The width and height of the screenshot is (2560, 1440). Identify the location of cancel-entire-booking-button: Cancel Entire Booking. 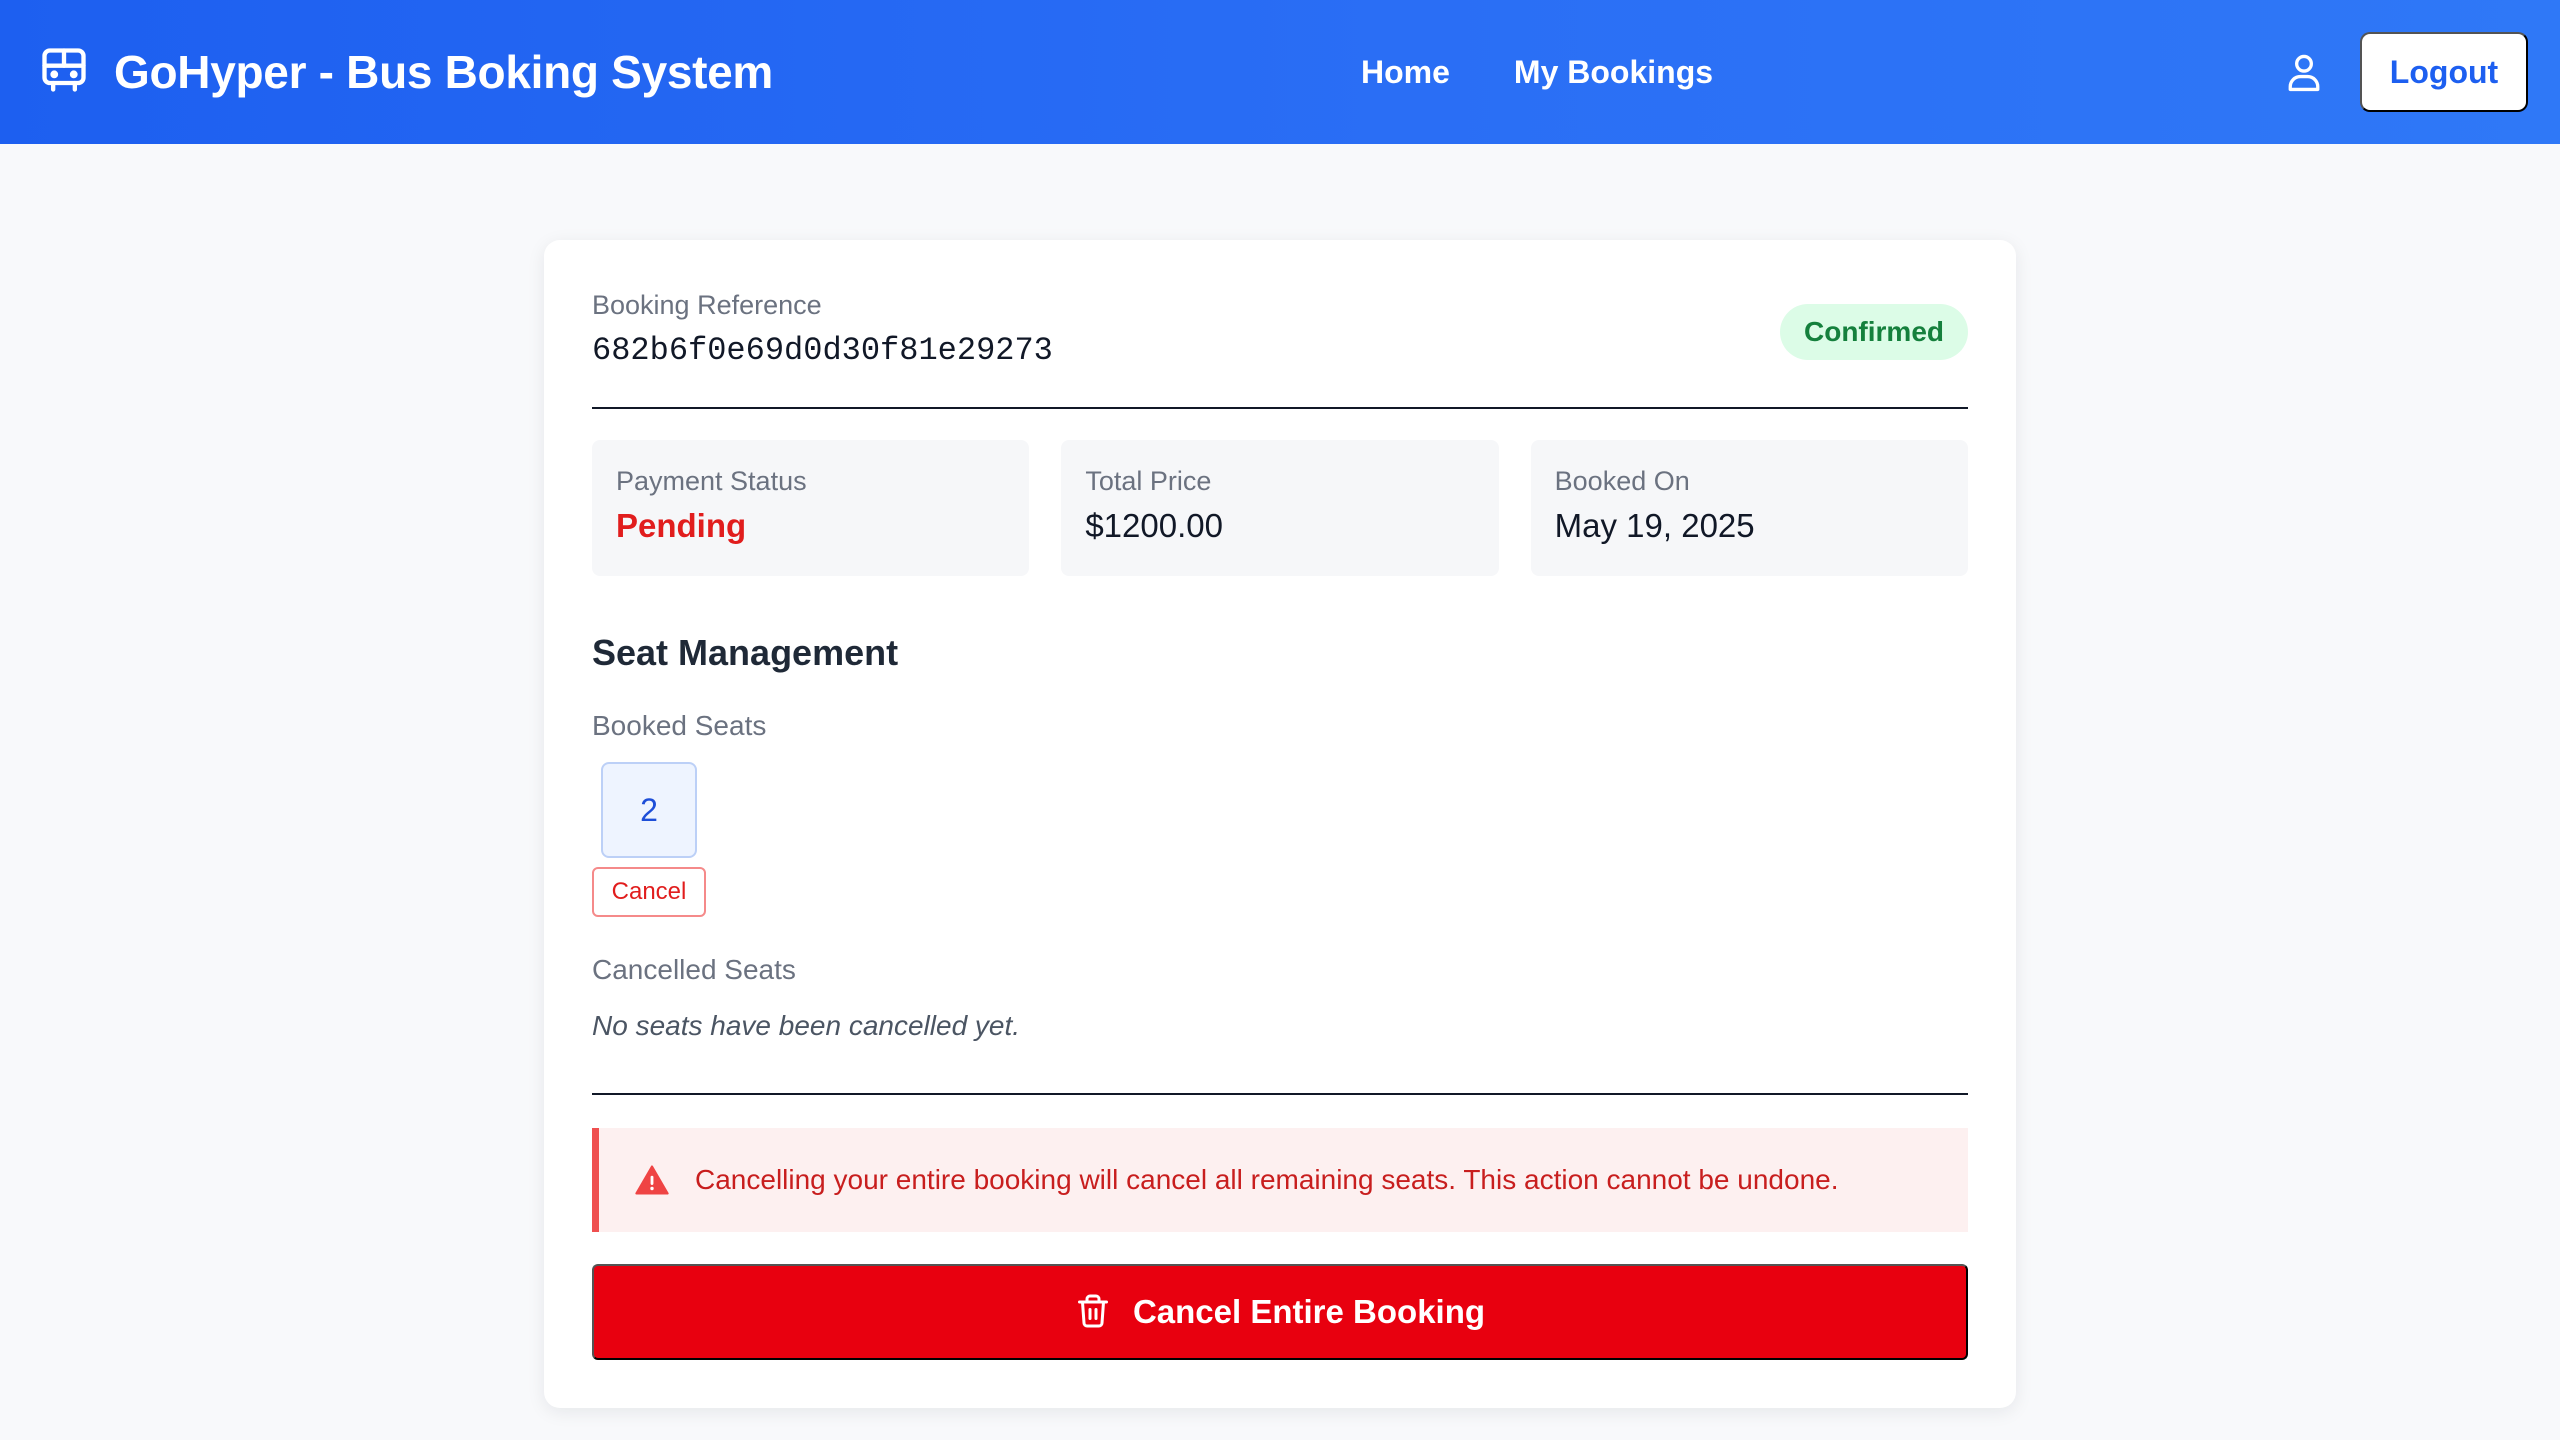
(1280, 1312).